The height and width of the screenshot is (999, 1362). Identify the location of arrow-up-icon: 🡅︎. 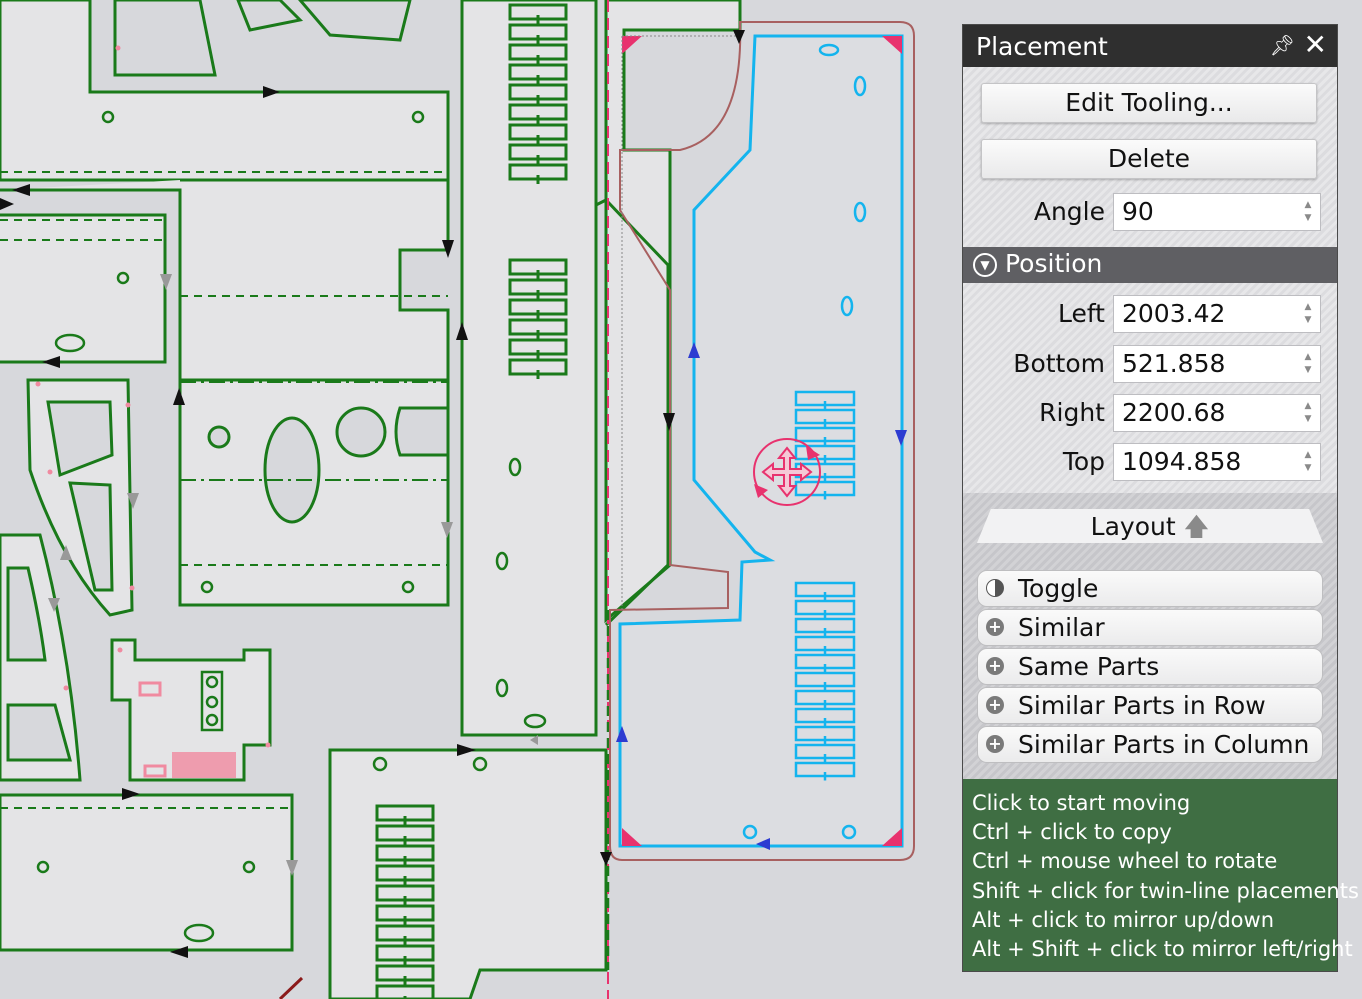
(1196, 526).